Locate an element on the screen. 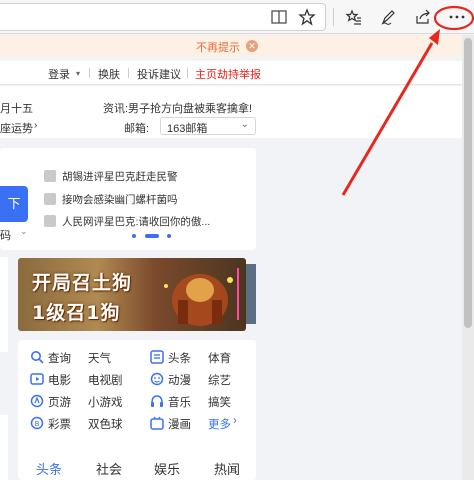 The image size is (474, 480). mail-select-value: 163邮箱 is located at coordinates (187, 129).